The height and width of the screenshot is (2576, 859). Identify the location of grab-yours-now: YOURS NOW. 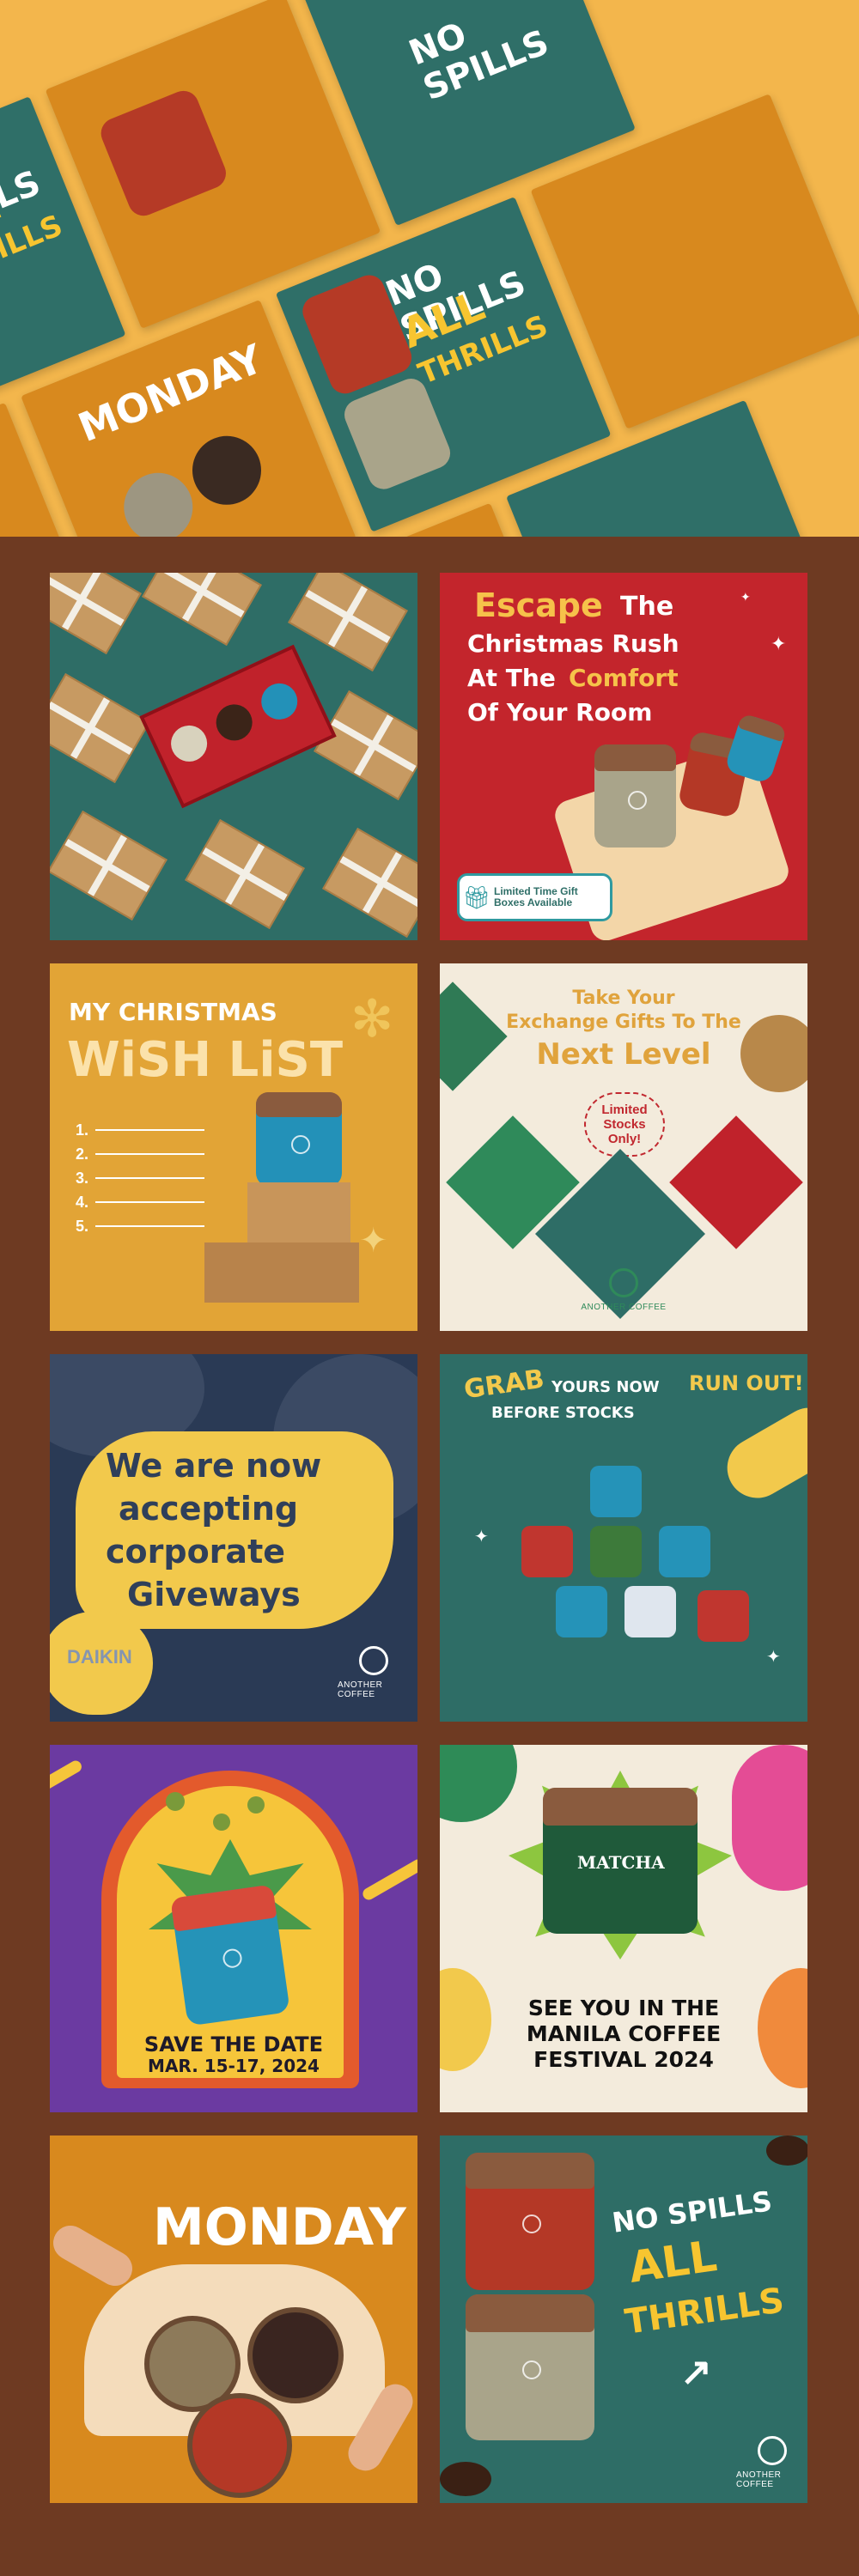
(605, 1387).